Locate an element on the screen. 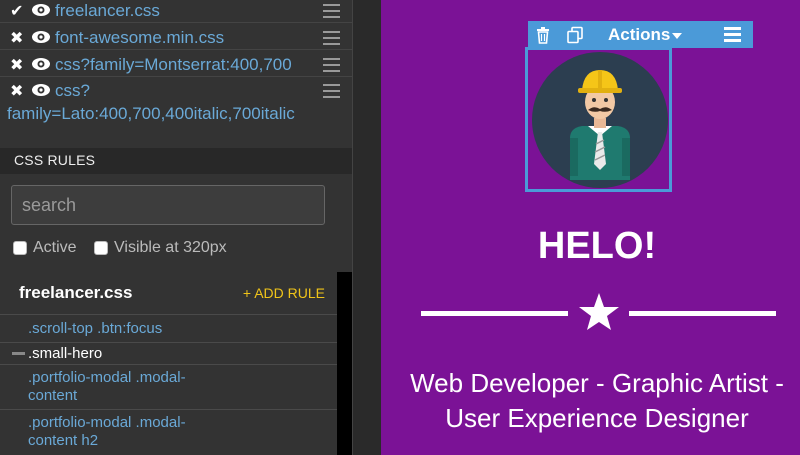 This screenshot has height=455, width=800. panel-divider is located at coordinates (366, 227).